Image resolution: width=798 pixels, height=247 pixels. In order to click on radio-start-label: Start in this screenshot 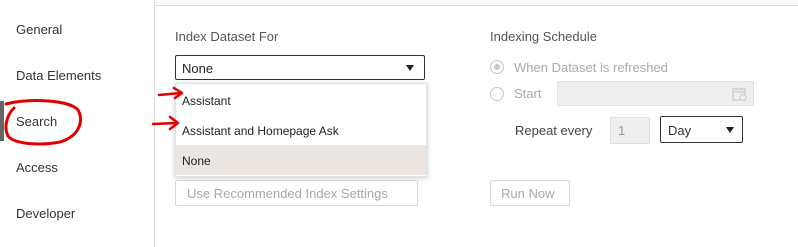, I will do `click(528, 93)`.